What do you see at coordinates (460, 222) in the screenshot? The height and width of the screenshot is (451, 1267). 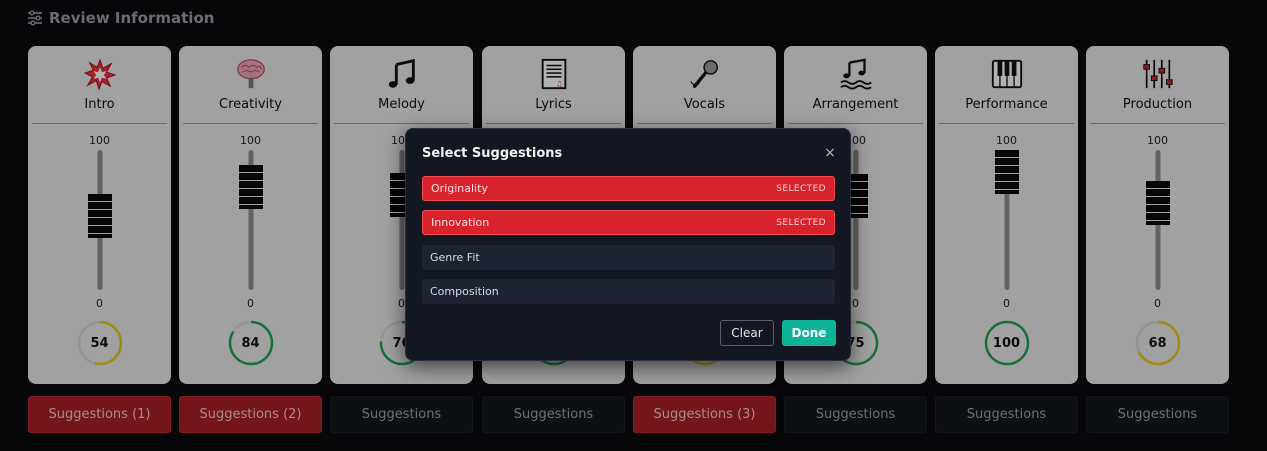 I see `option-label: Innovation` at bounding box center [460, 222].